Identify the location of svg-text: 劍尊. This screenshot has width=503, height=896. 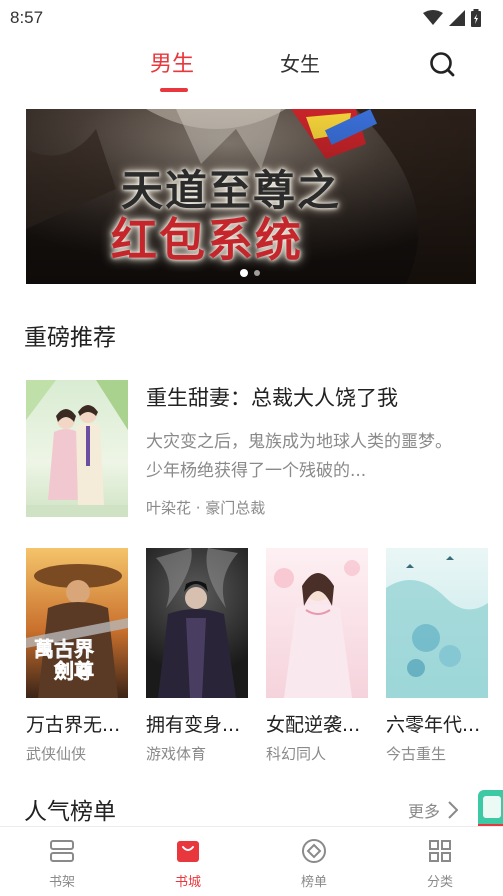
(74, 671).